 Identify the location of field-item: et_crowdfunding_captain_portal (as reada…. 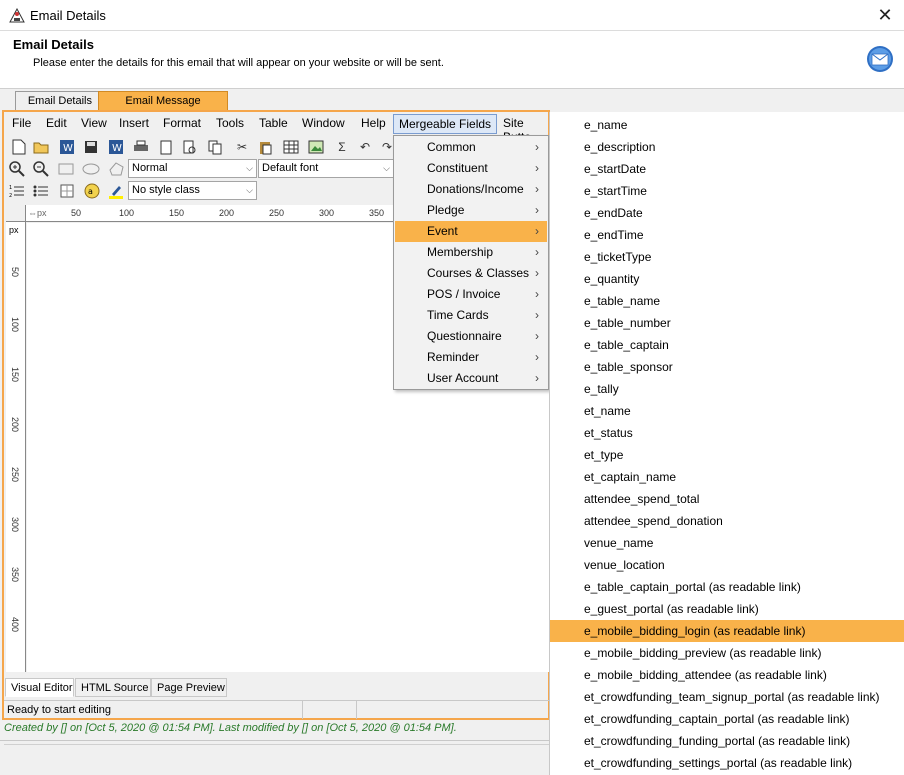
(727, 719).